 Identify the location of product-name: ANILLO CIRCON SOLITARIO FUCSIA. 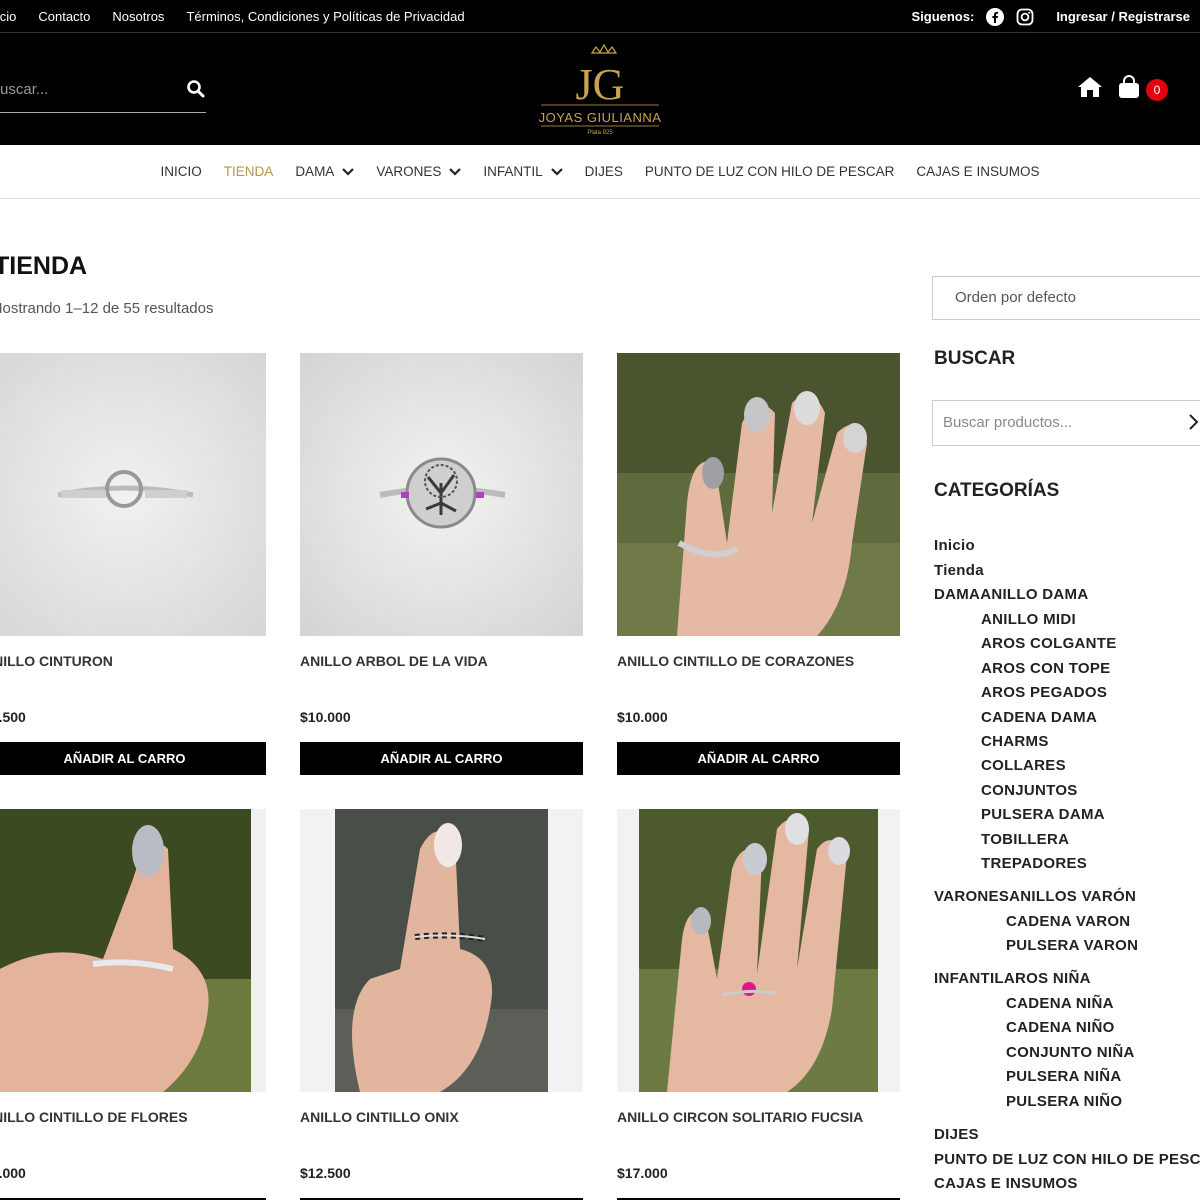
(740, 1117).